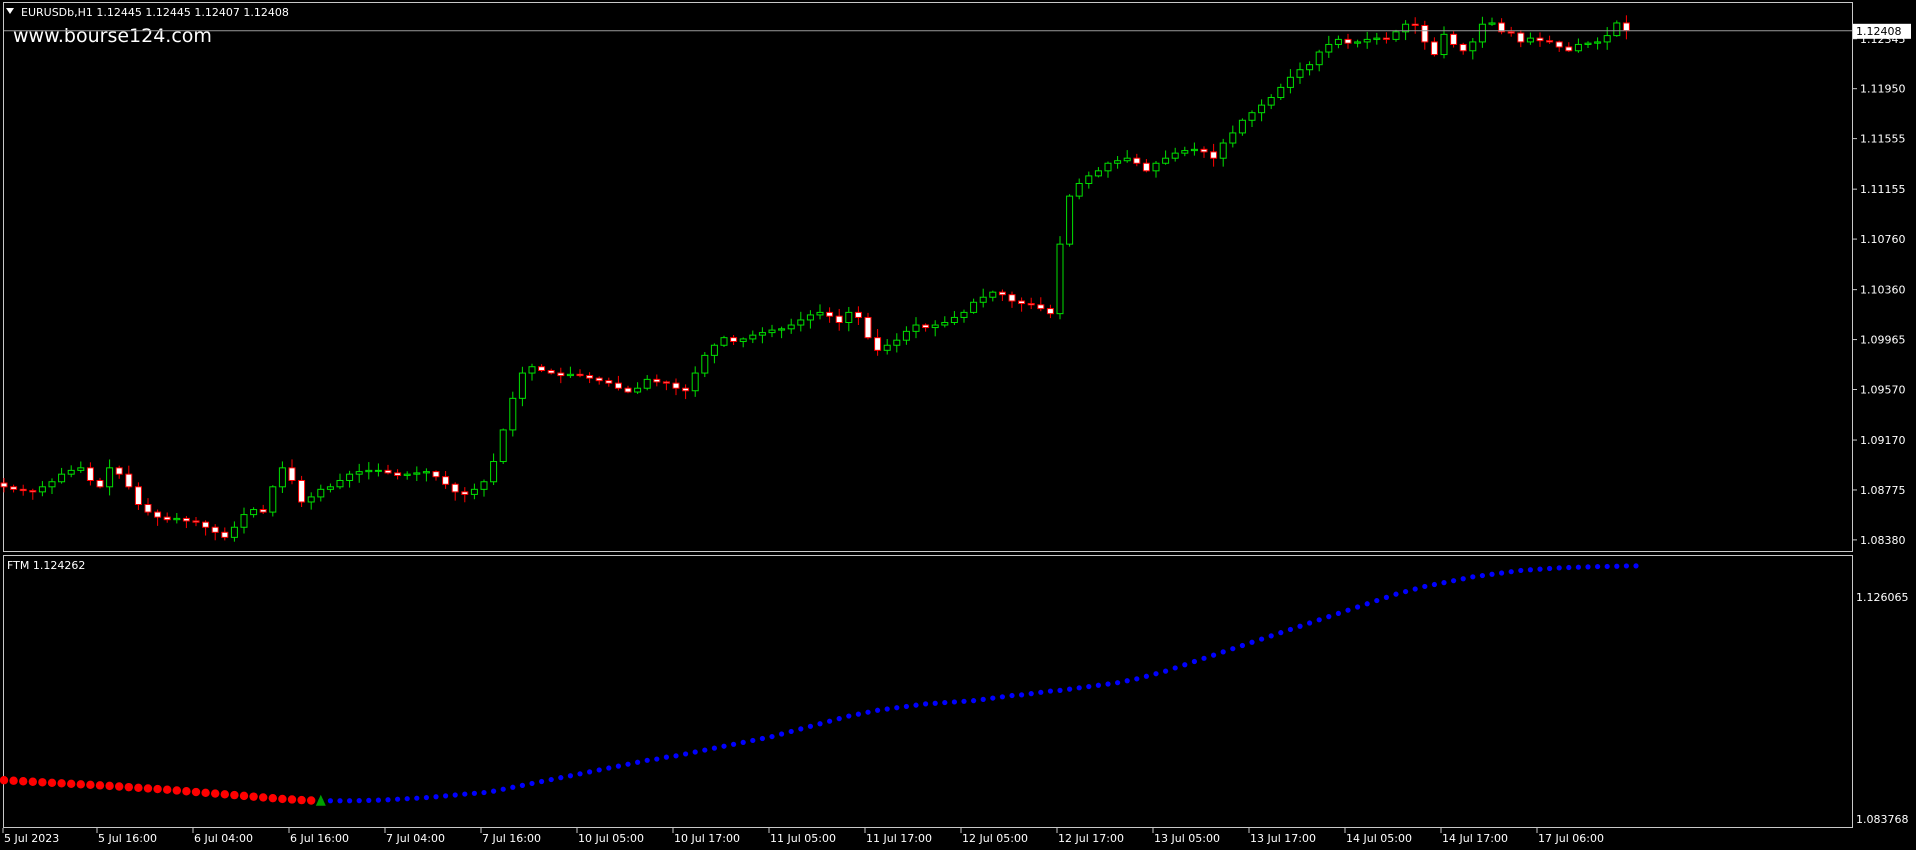 This screenshot has width=1916, height=850. Describe the element at coordinates (127, 838) in the screenshot. I see `time-tick-label: 5 Jul 16:00` at that location.